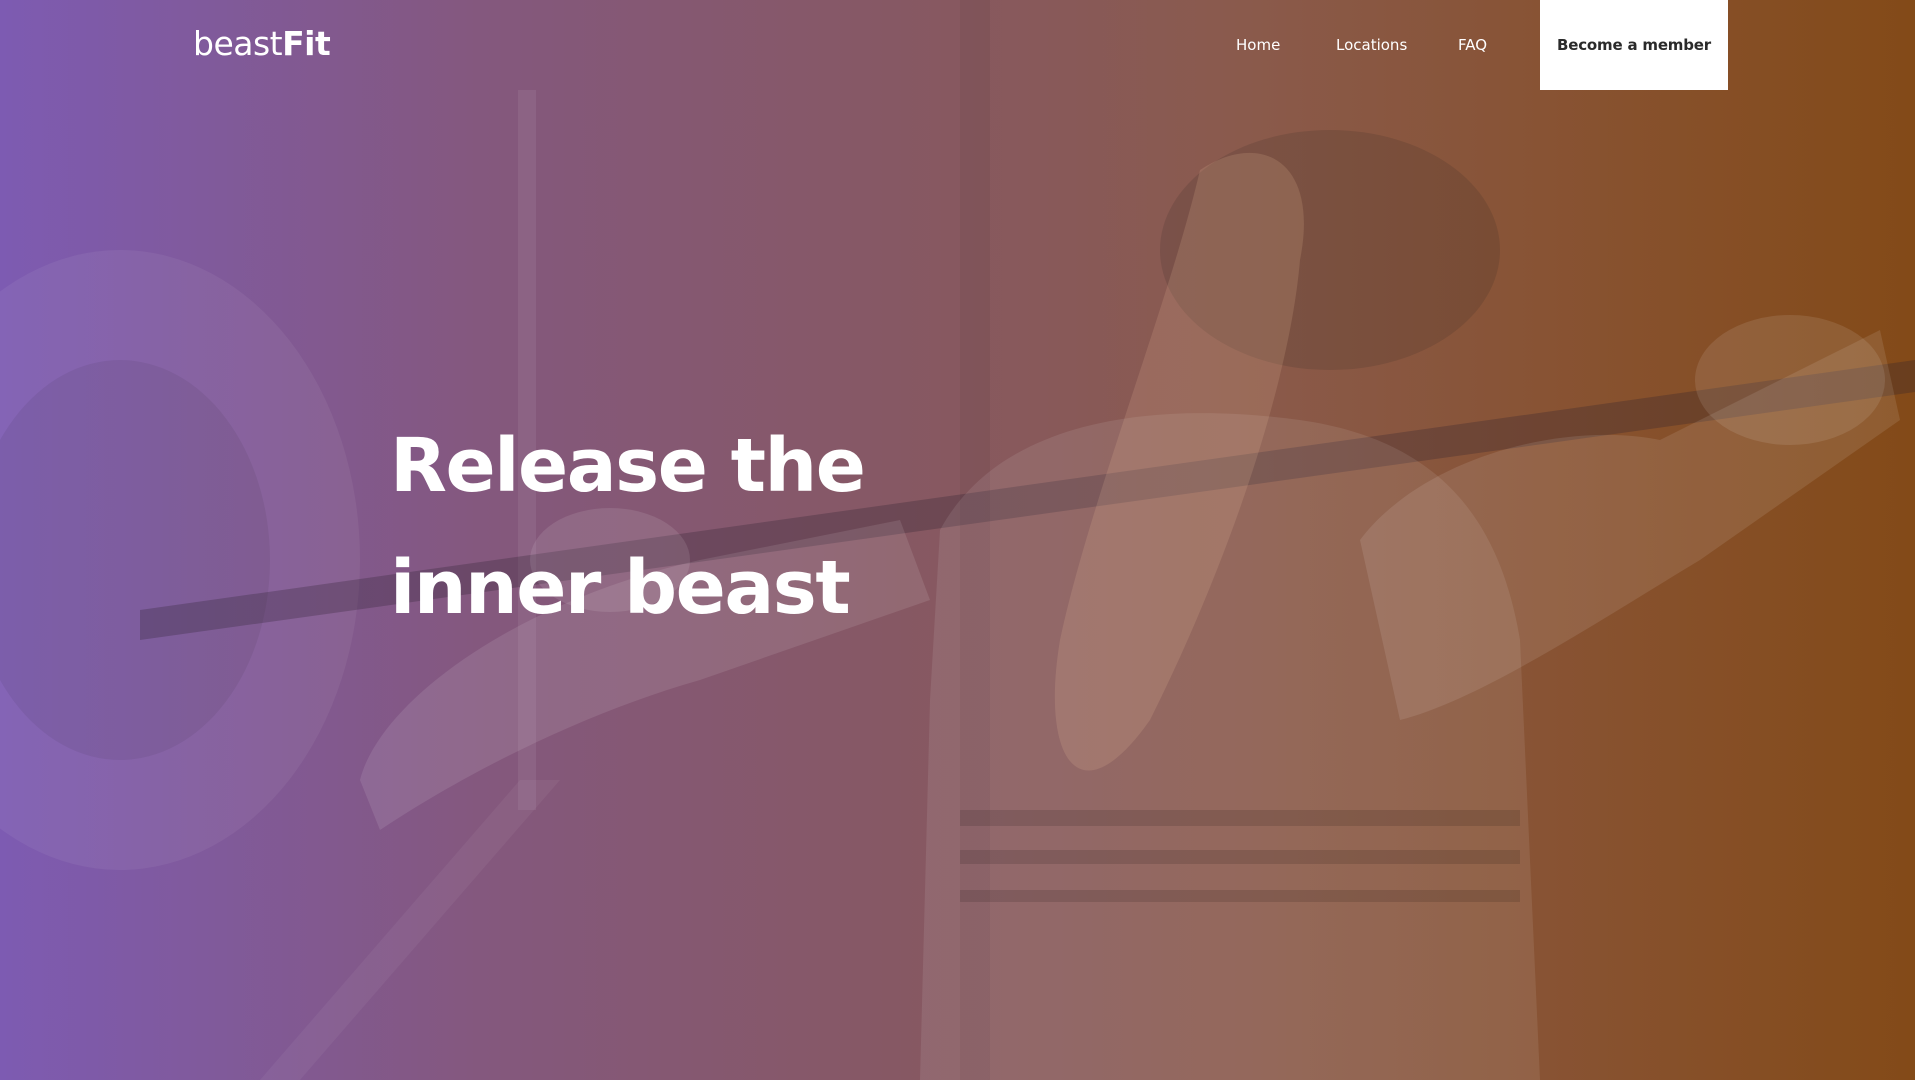 Image resolution: width=1915 pixels, height=1080 pixels. What do you see at coordinates (306, 43) in the screenshot?
I see `brand-name-bold: Fit` at bounding box center [306, 43].